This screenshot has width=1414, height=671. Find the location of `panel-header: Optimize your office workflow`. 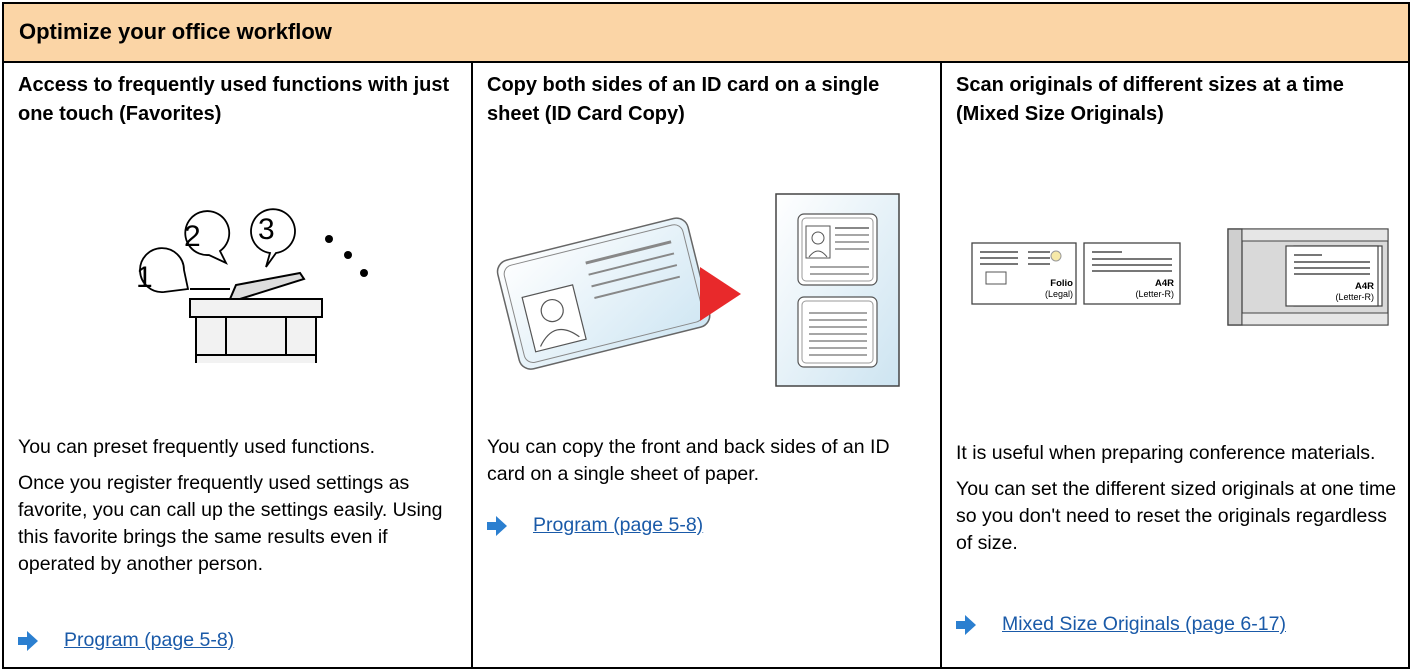

panel-header: Optimize your office workflow is located at coordinates (706, 33).